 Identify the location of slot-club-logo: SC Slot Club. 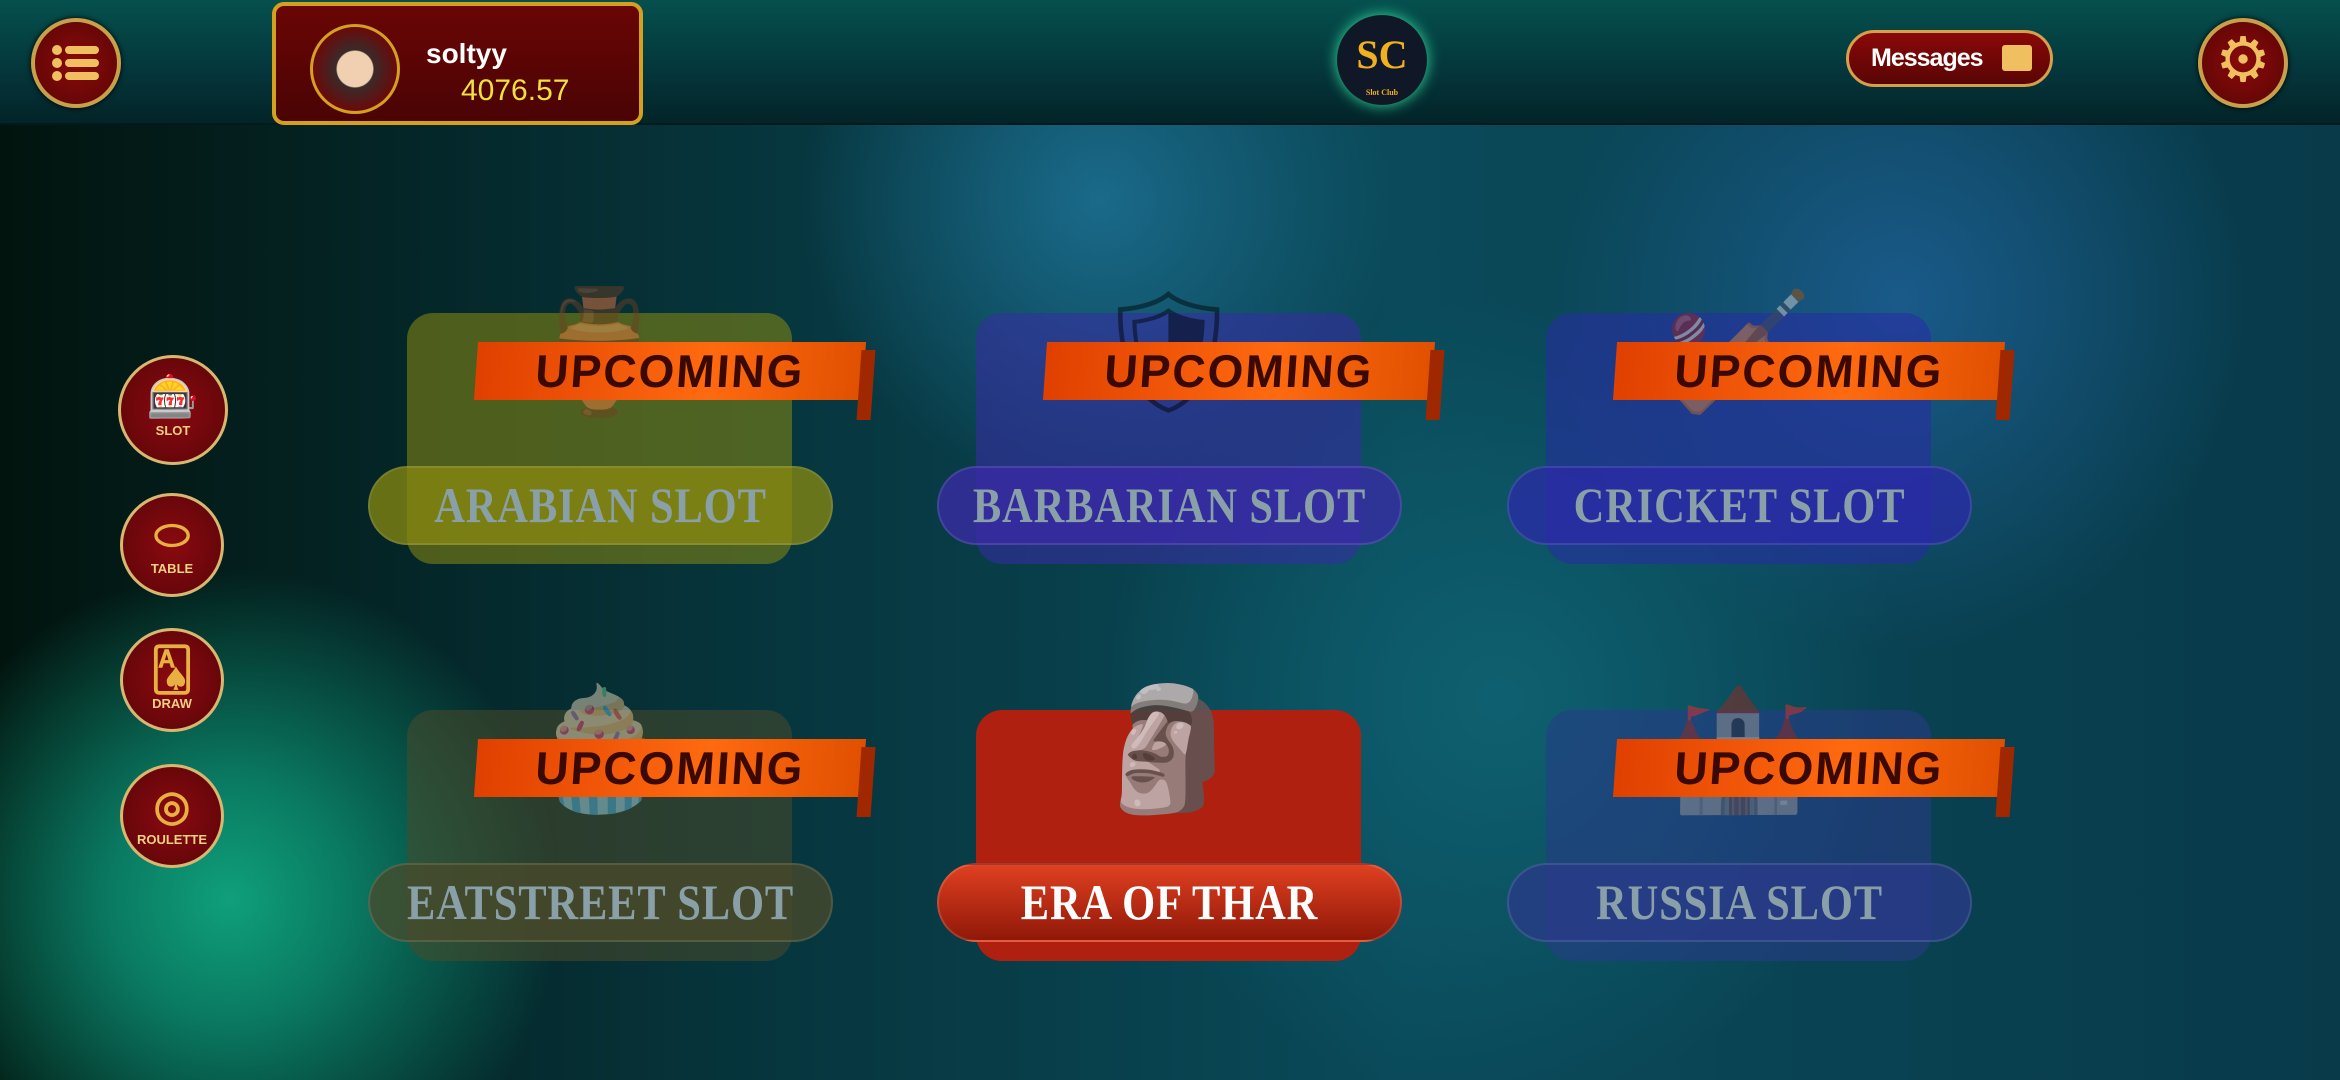
(1382, 60).